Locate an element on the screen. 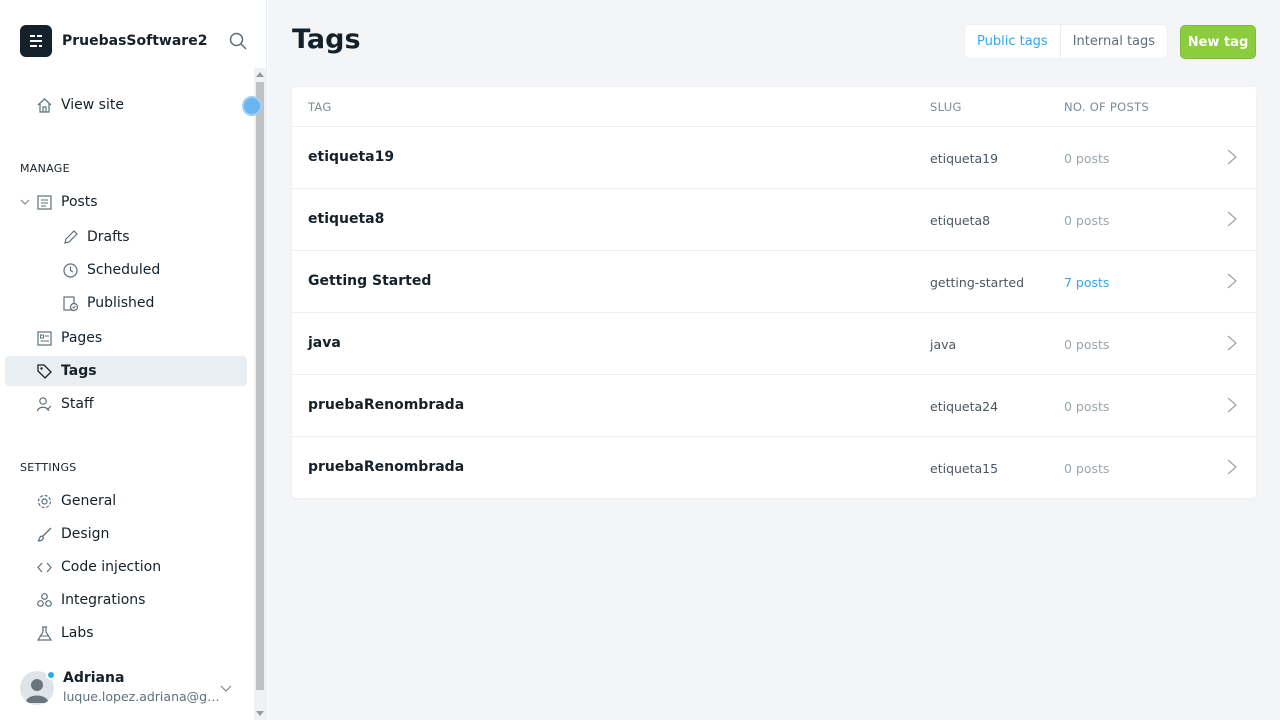 The height and width of the screenshot is (720, 1280). nav-staff: Staff is located at coordinates (126, 404).